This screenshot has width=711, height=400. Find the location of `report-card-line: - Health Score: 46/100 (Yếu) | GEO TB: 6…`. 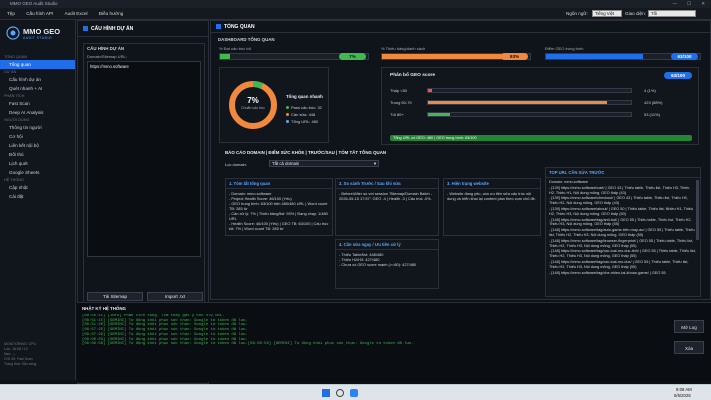

report-card-line: - Health Score: 46/100 (Yếu) | GEO TB: 6… is located at coordinates (279, 226).